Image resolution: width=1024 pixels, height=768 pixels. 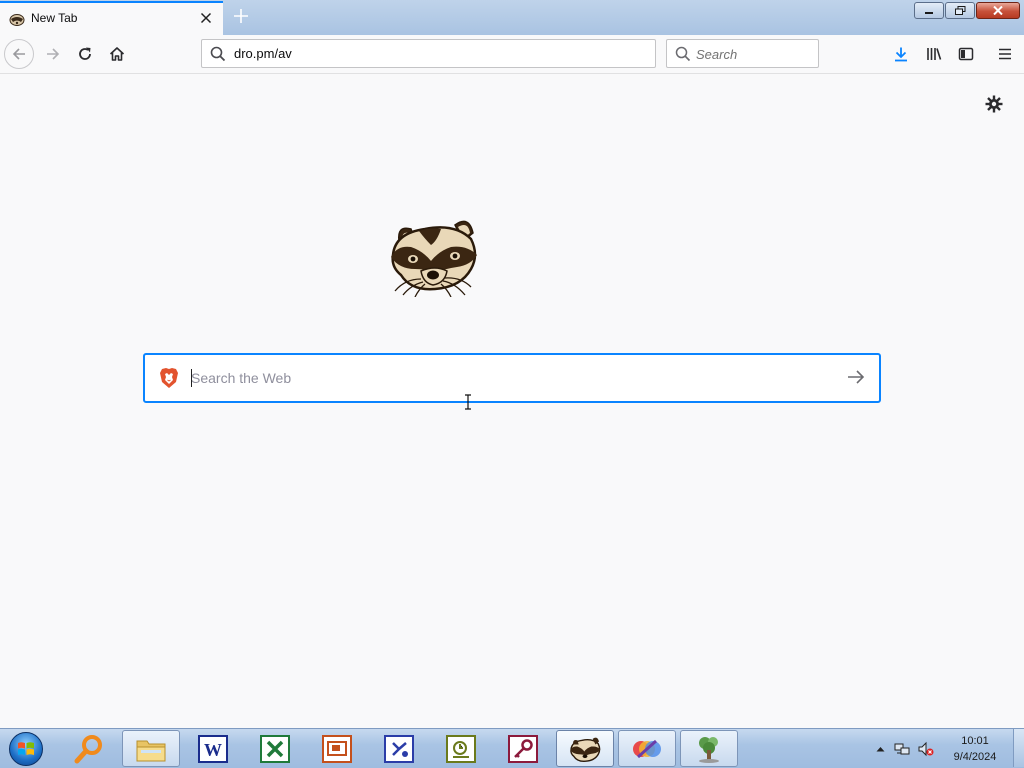 I want to click on raccoon-browser-icon, so click(x=585, y=749).